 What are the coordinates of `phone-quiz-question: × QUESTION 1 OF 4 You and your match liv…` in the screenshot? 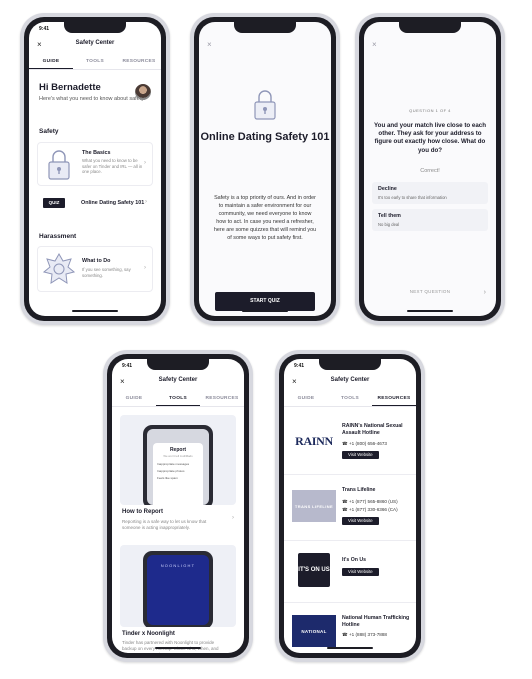 It's located at (430, 169).